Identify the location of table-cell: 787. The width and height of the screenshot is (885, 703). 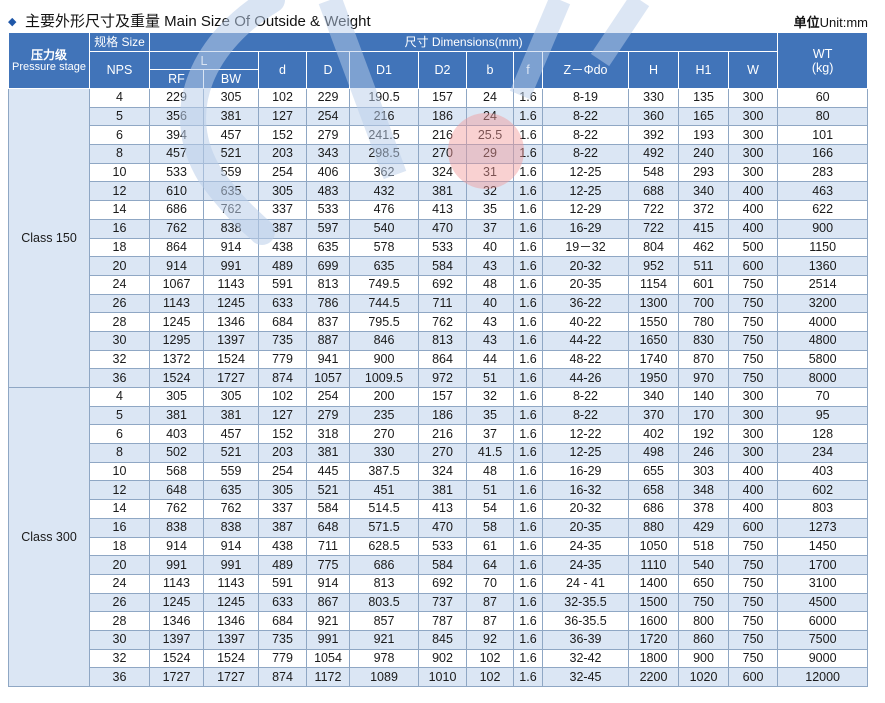
(442, 621).